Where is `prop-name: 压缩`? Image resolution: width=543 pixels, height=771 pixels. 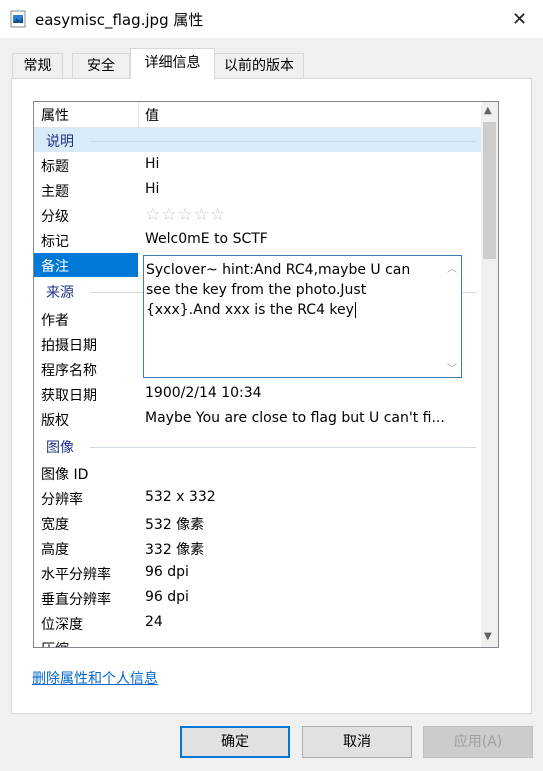
prop-name: 压缩 is located at coordinates (55, 643).